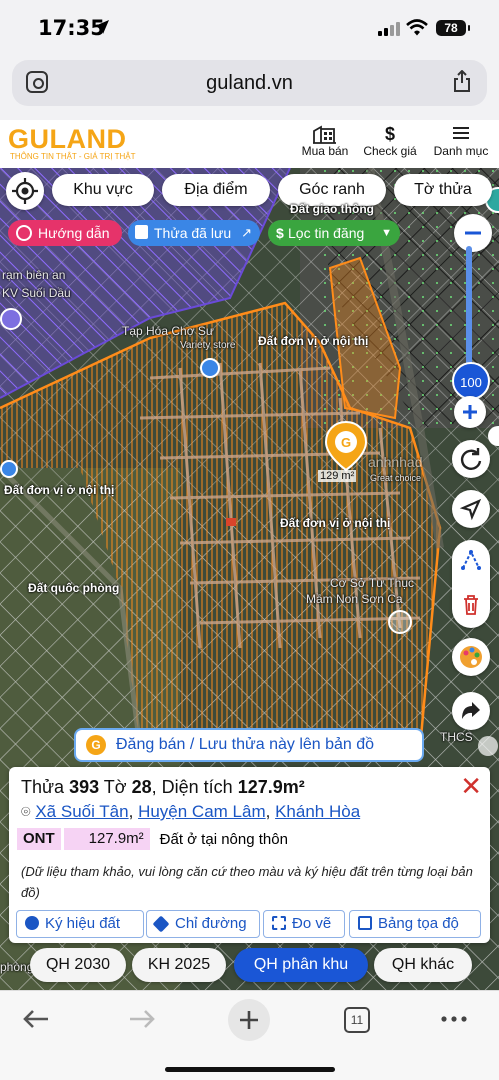 This screenshot has width=499, height=1080. I want to click on zoom-out-button, so click(473, 233).